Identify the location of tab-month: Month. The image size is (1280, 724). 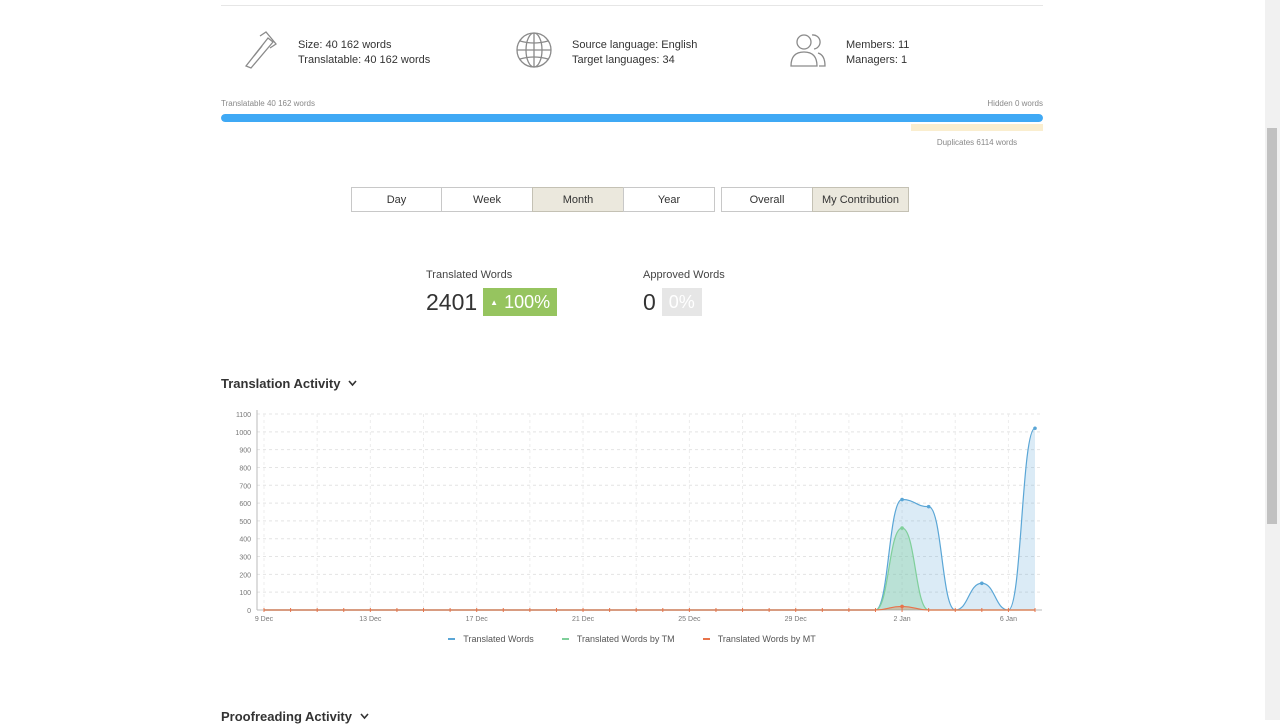
(578, 199).